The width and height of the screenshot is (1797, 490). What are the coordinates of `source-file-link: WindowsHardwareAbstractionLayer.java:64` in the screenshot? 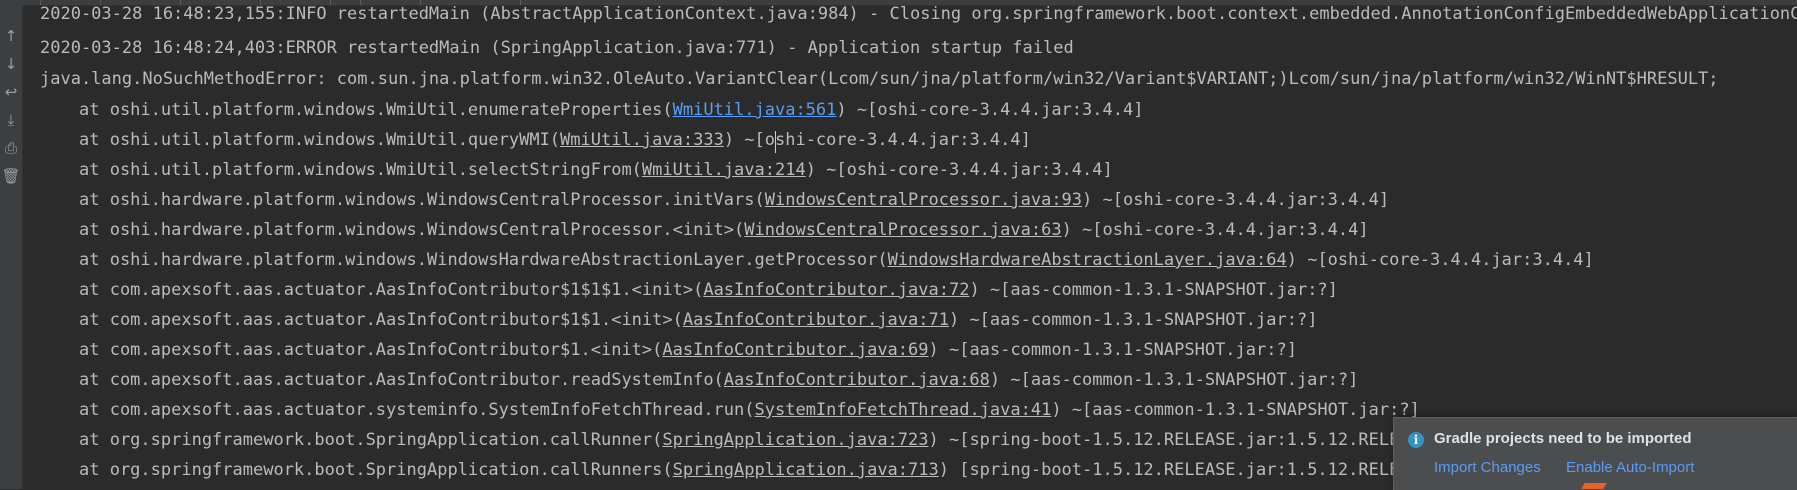 It's located at (1087, 260).